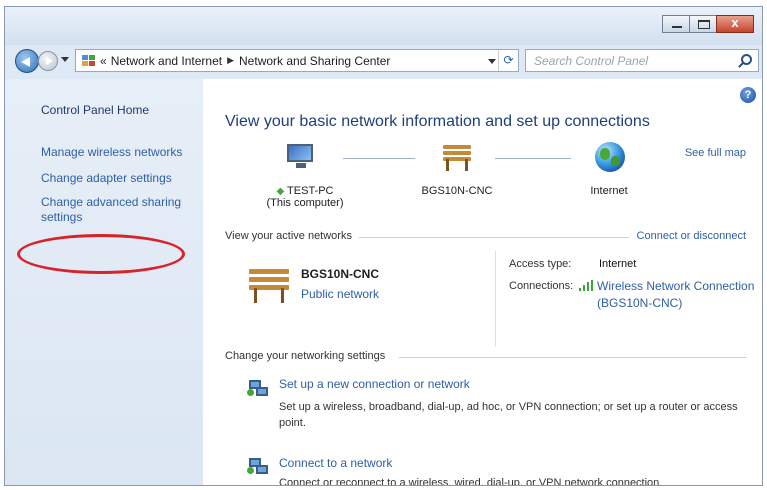 The width and height of the screenshot is (767, 490). What do you see at coordinates (48, 61) in the screenshot?
I see `forward-arrow-icon` at bounding box center [48, 61].